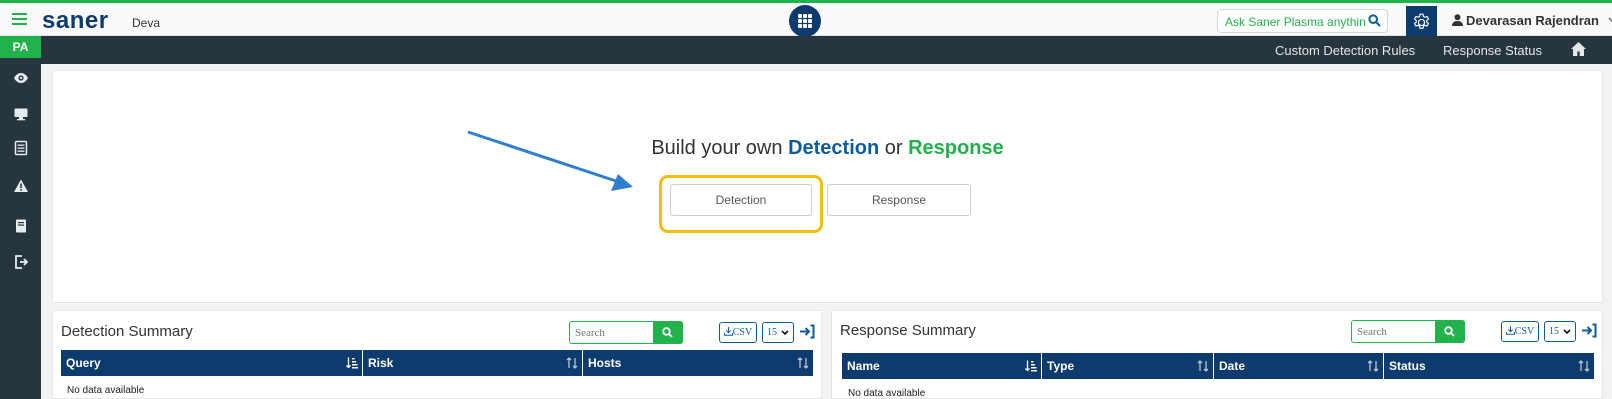  What do you see at coordinates (83, 363) in the screenshot?
I see `column-label: Query` at bounding box center [83, 363].